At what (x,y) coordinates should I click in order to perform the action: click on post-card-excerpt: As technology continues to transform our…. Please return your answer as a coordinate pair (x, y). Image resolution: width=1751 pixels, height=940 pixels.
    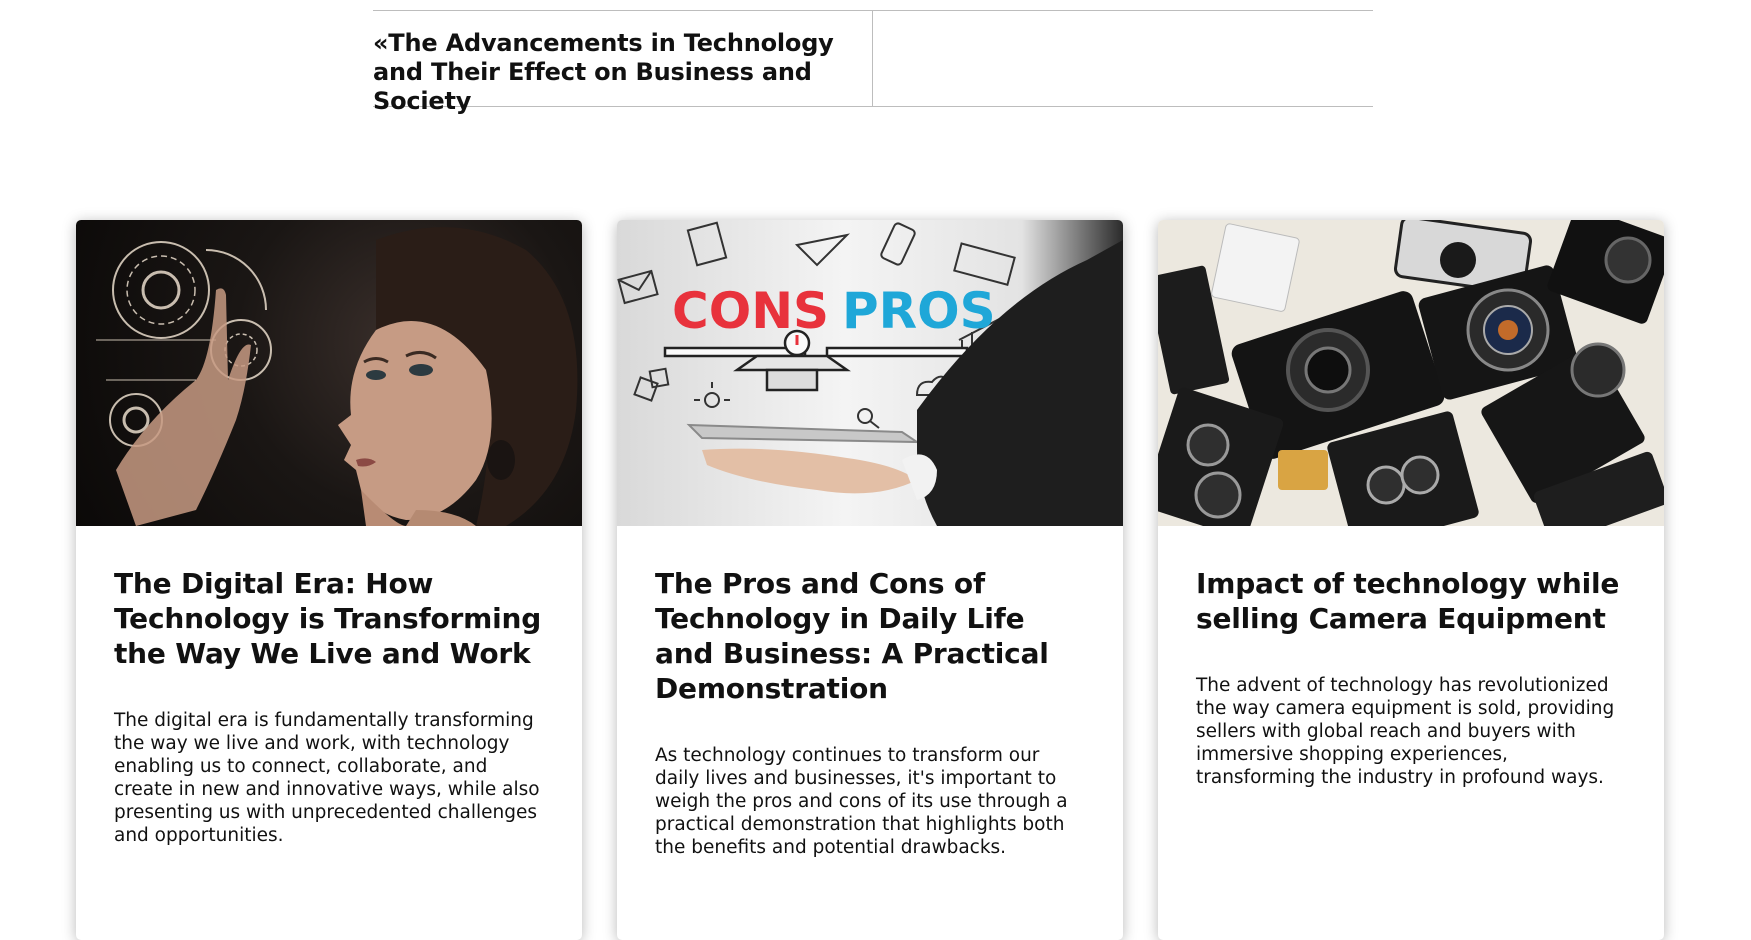
    Looking at the image, I should click on (861, 801).